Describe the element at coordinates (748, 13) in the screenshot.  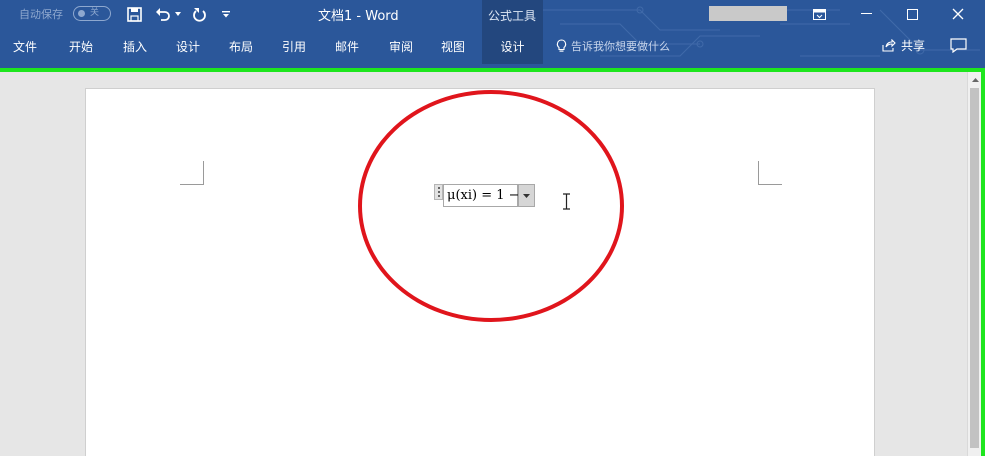
I see `account-name` at that location.